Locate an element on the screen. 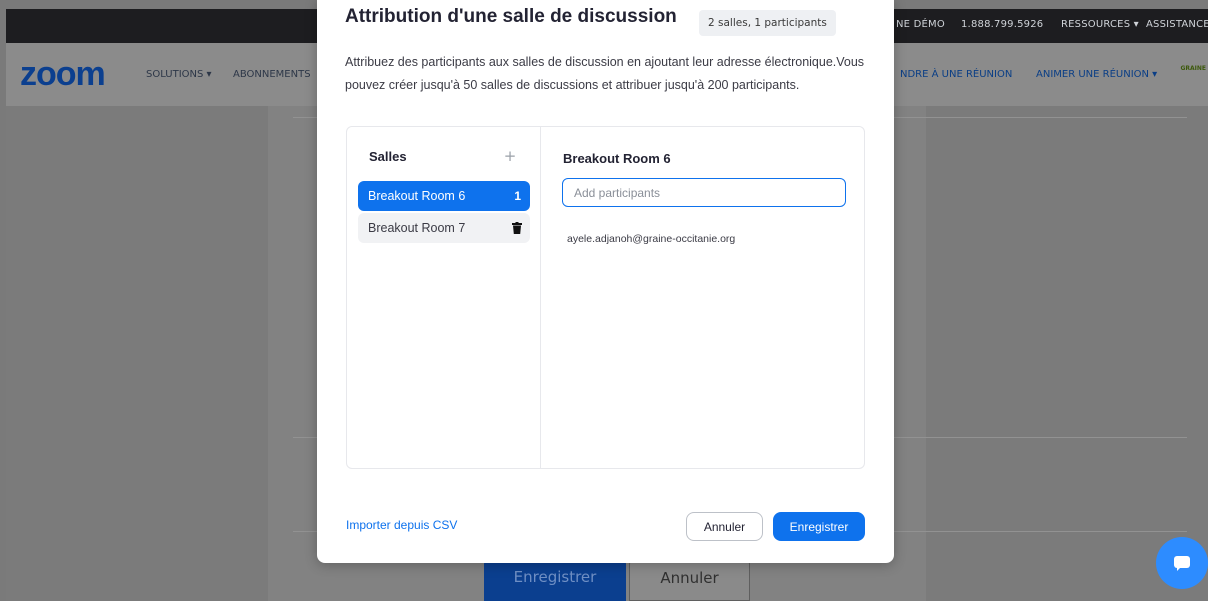 The width and height of the screenshot is (1208, 601). chat-bubble-icon is located at coordinates (1182, 563).